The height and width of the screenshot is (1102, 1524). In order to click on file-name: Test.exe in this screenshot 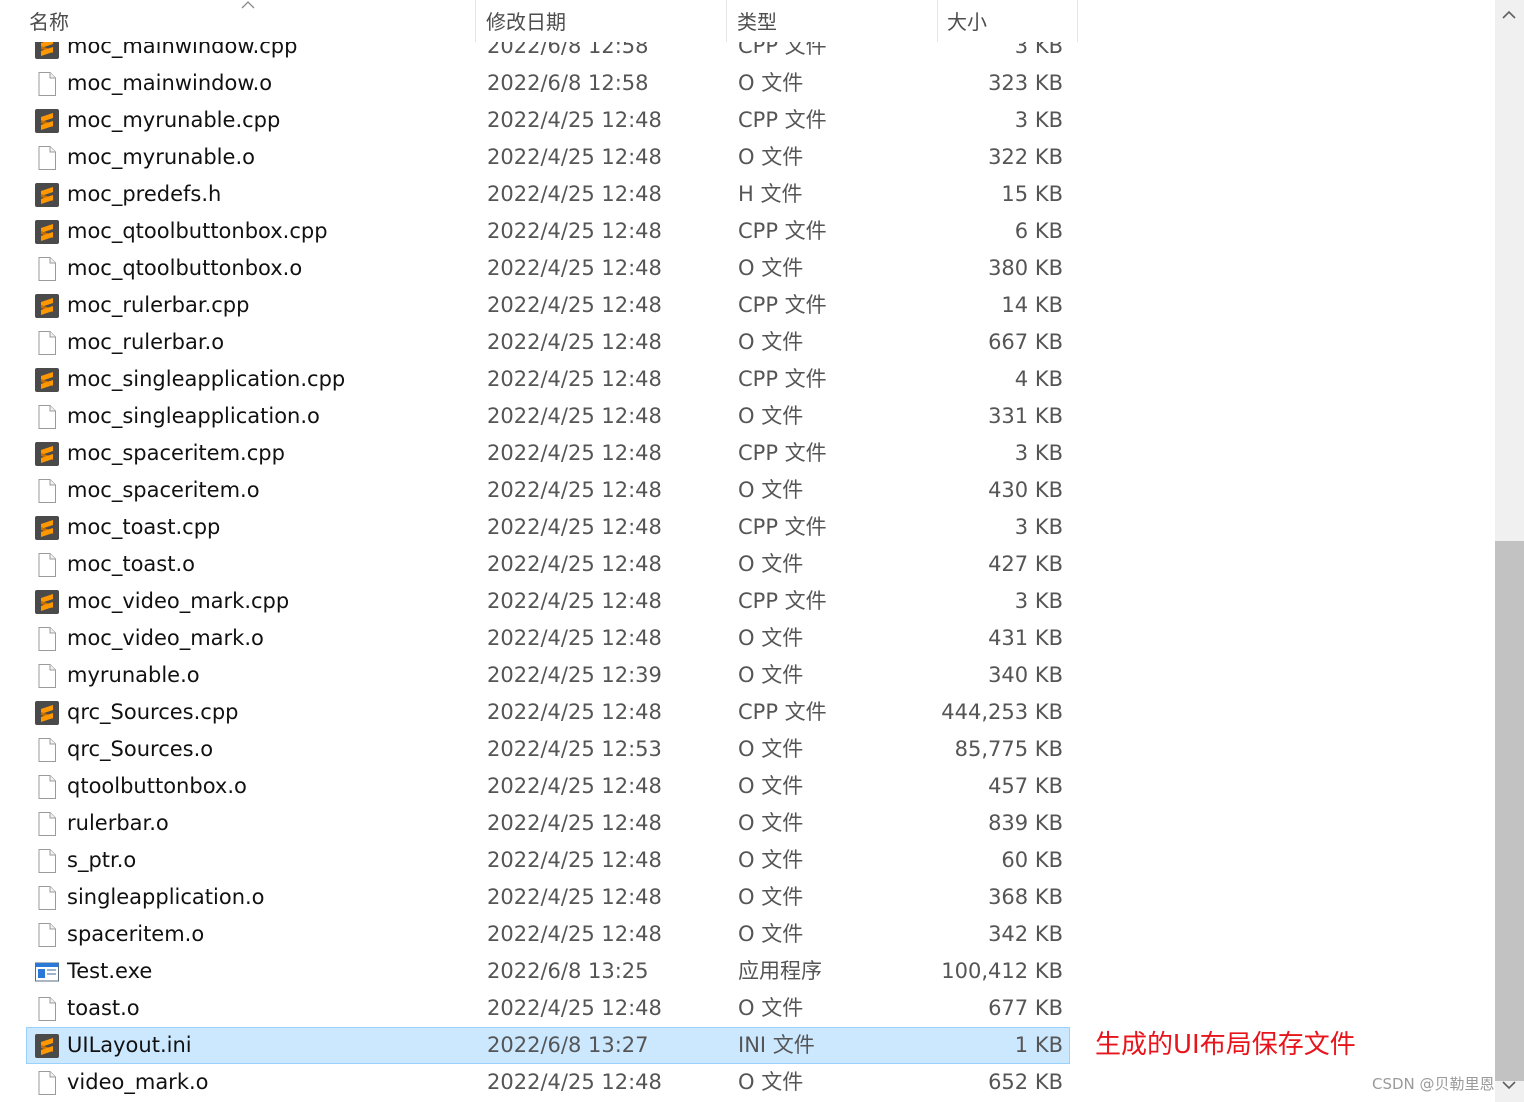, I will do `click(110, 971)`.